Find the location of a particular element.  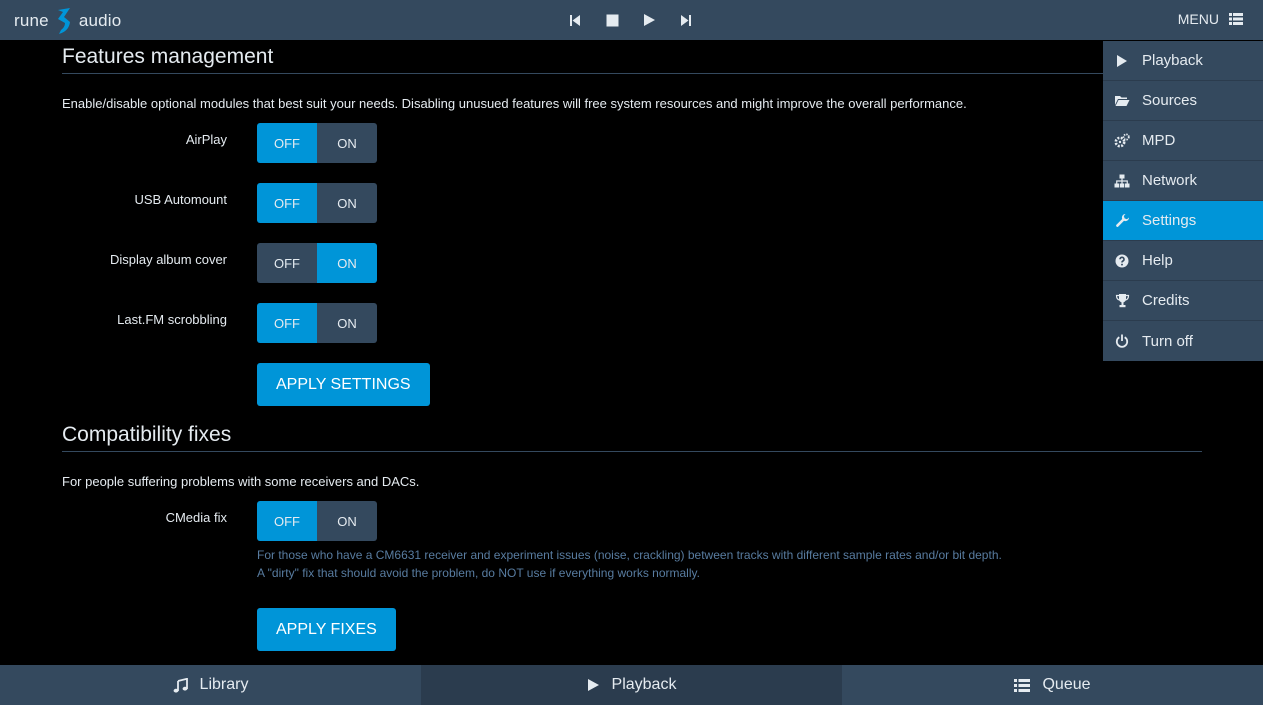

gears-icon is located at coordinates (1122, 140).